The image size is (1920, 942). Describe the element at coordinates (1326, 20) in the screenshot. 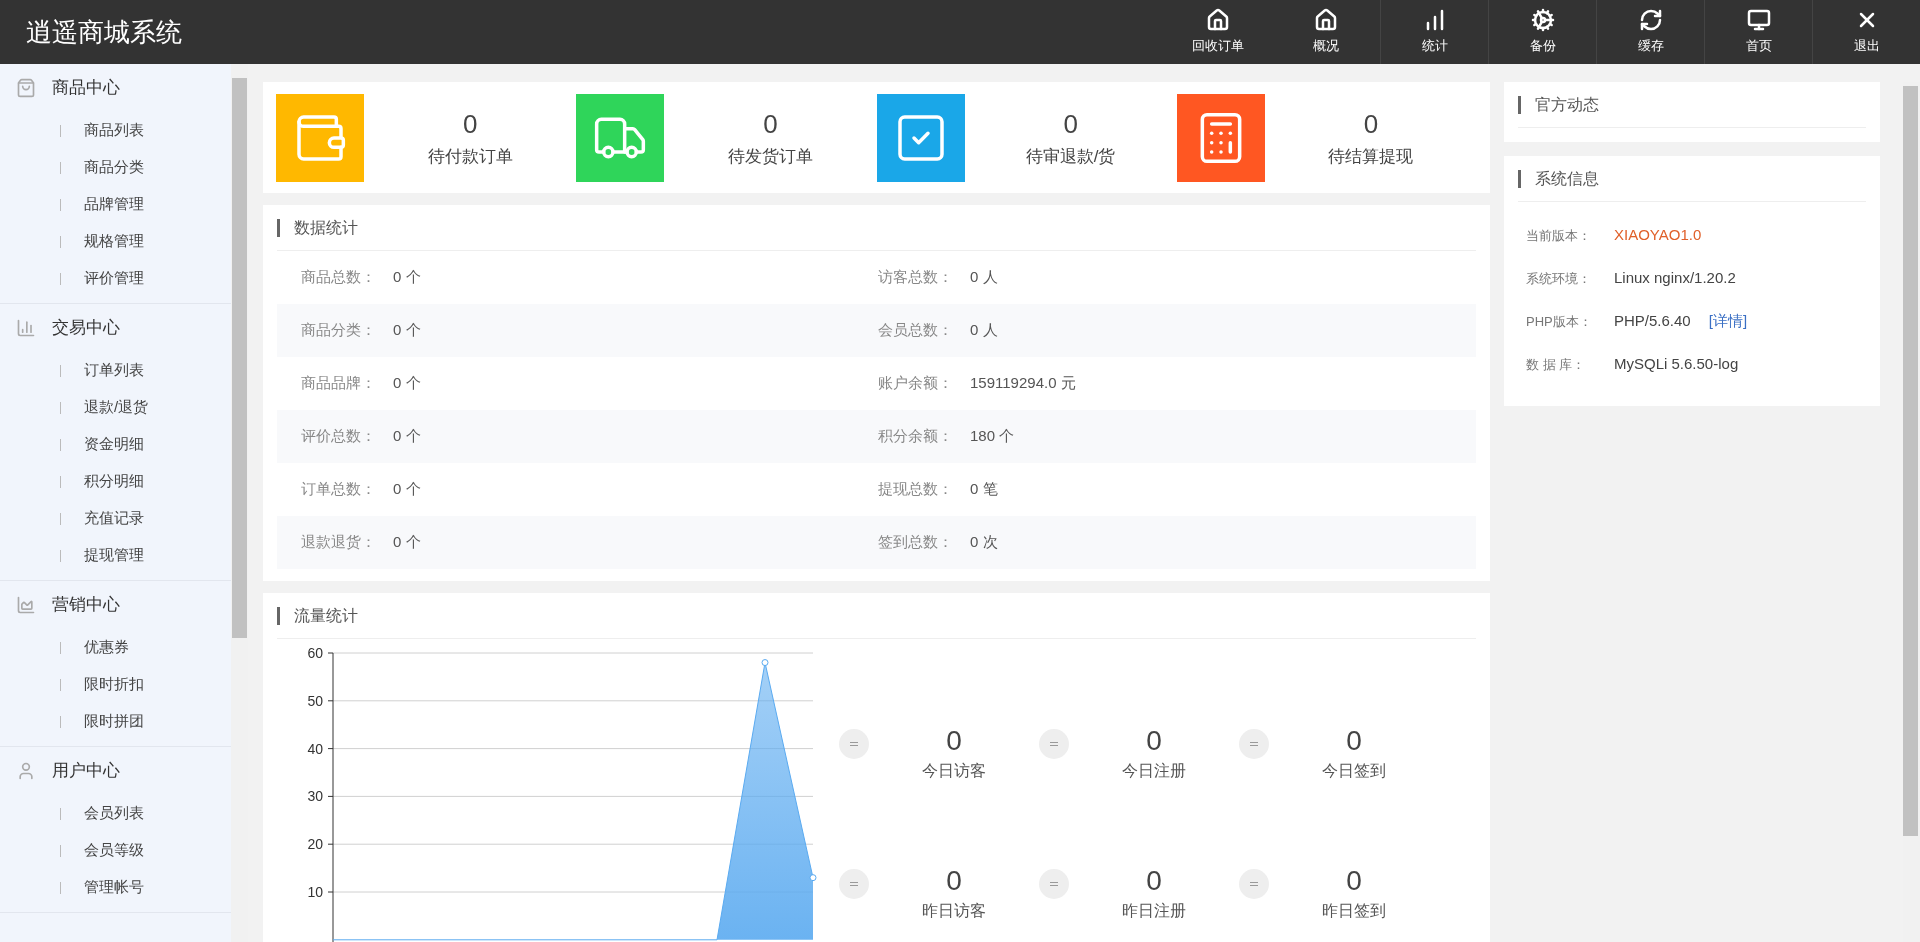

I see `home-icon` at that location.